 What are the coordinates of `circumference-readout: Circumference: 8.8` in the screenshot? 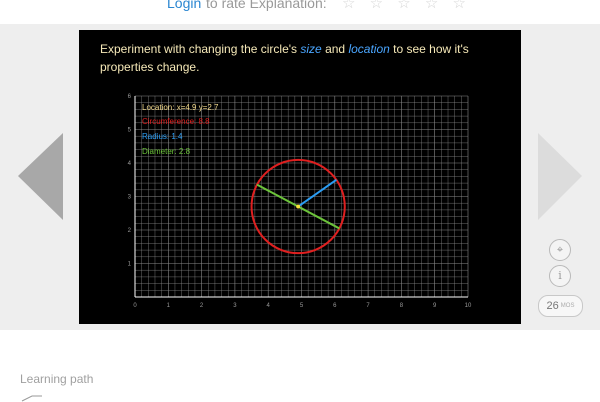 It's located at (176, 121).